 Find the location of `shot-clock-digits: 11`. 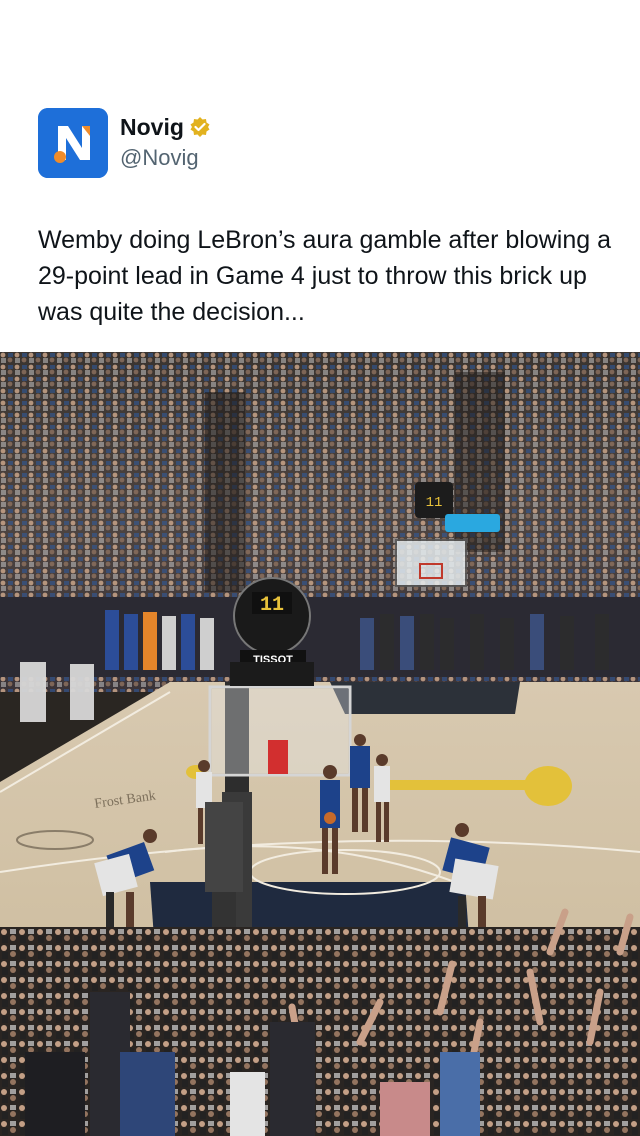

shot-clock-digits: 11 is located at coordinates (272, 605).